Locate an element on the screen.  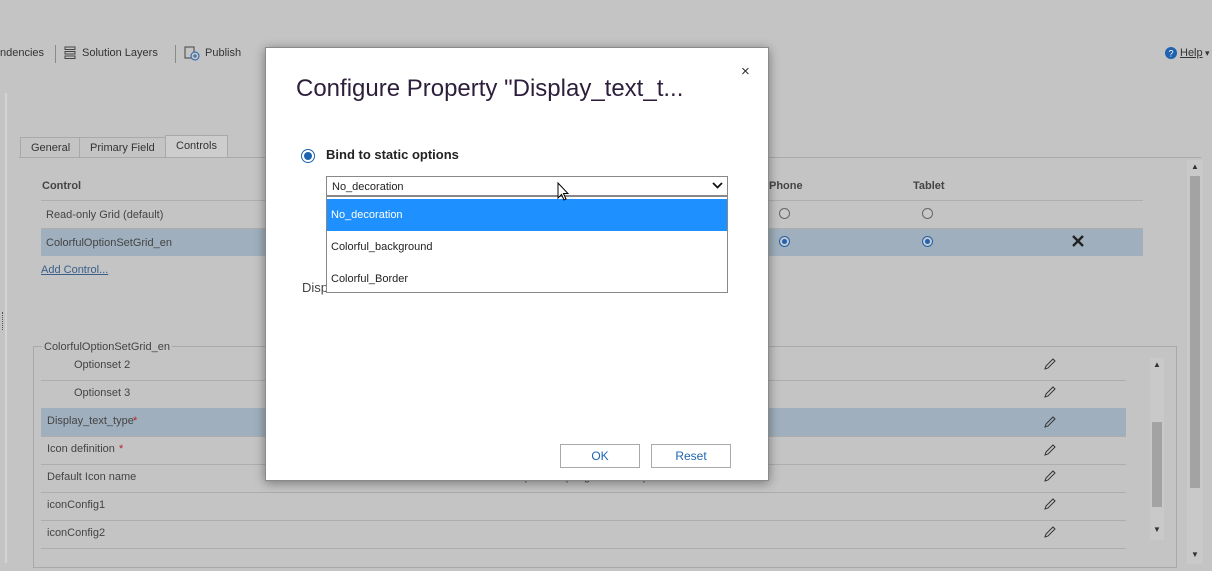
tab-controls: Controls is located at coordinates (196, 146).